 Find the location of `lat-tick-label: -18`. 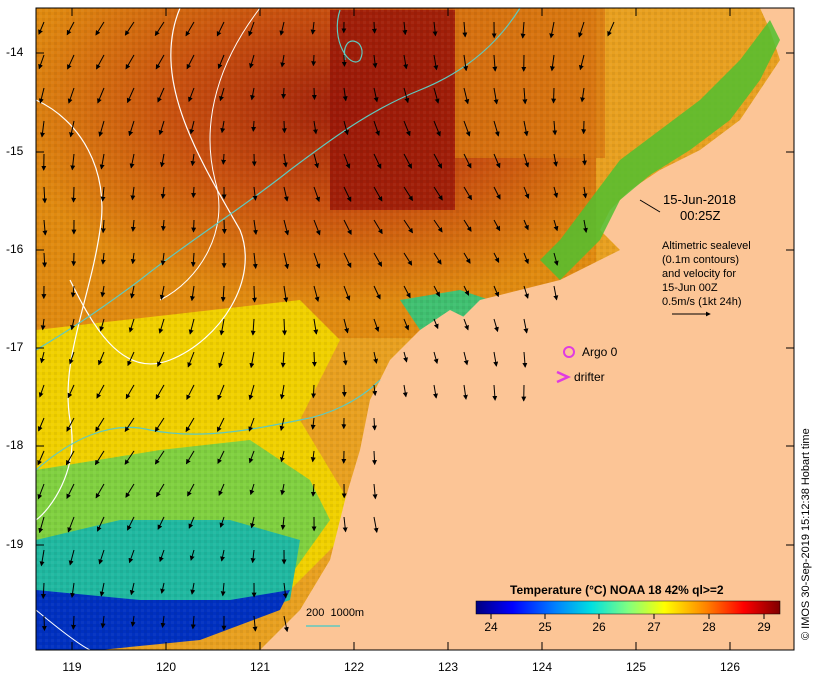

lat-tick-label: -18 is located at coordinates (15, 445).